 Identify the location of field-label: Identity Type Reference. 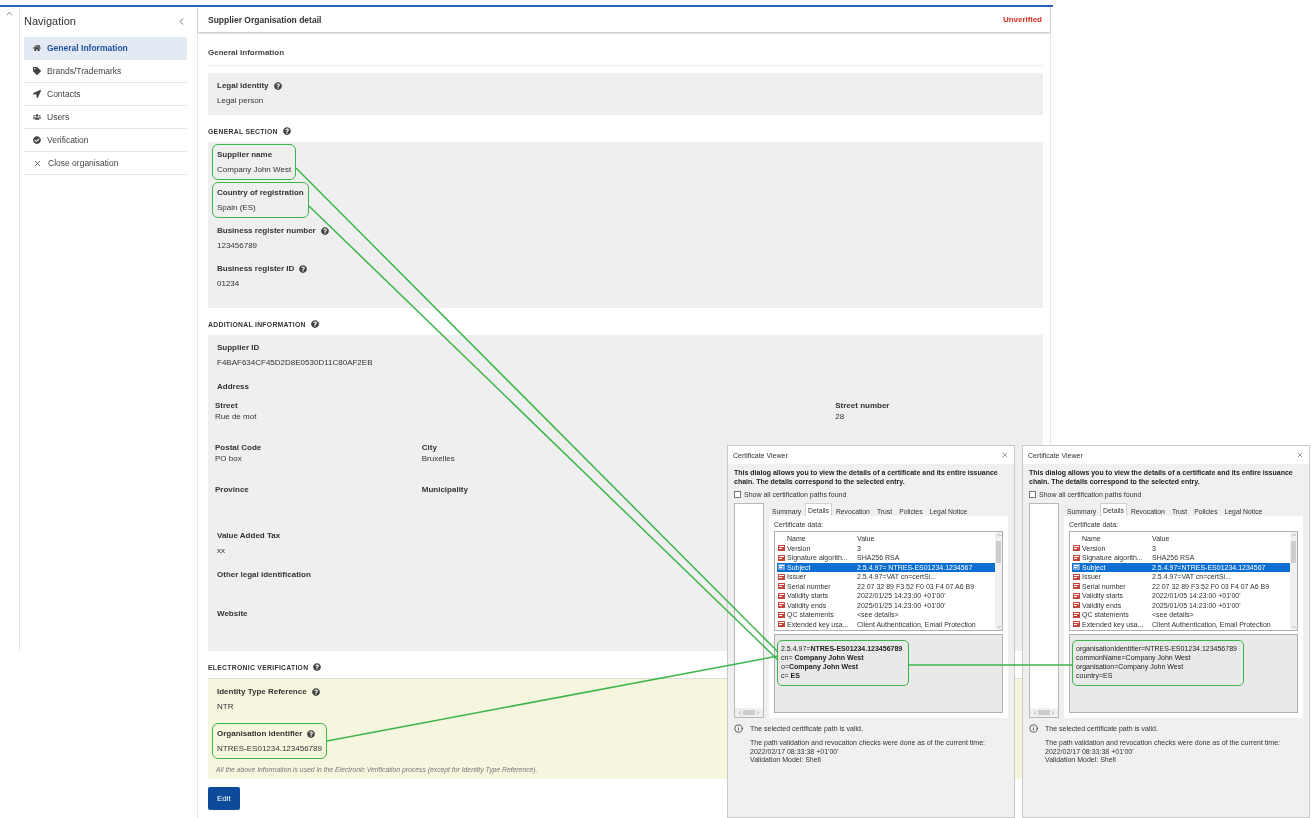
(262, 691).